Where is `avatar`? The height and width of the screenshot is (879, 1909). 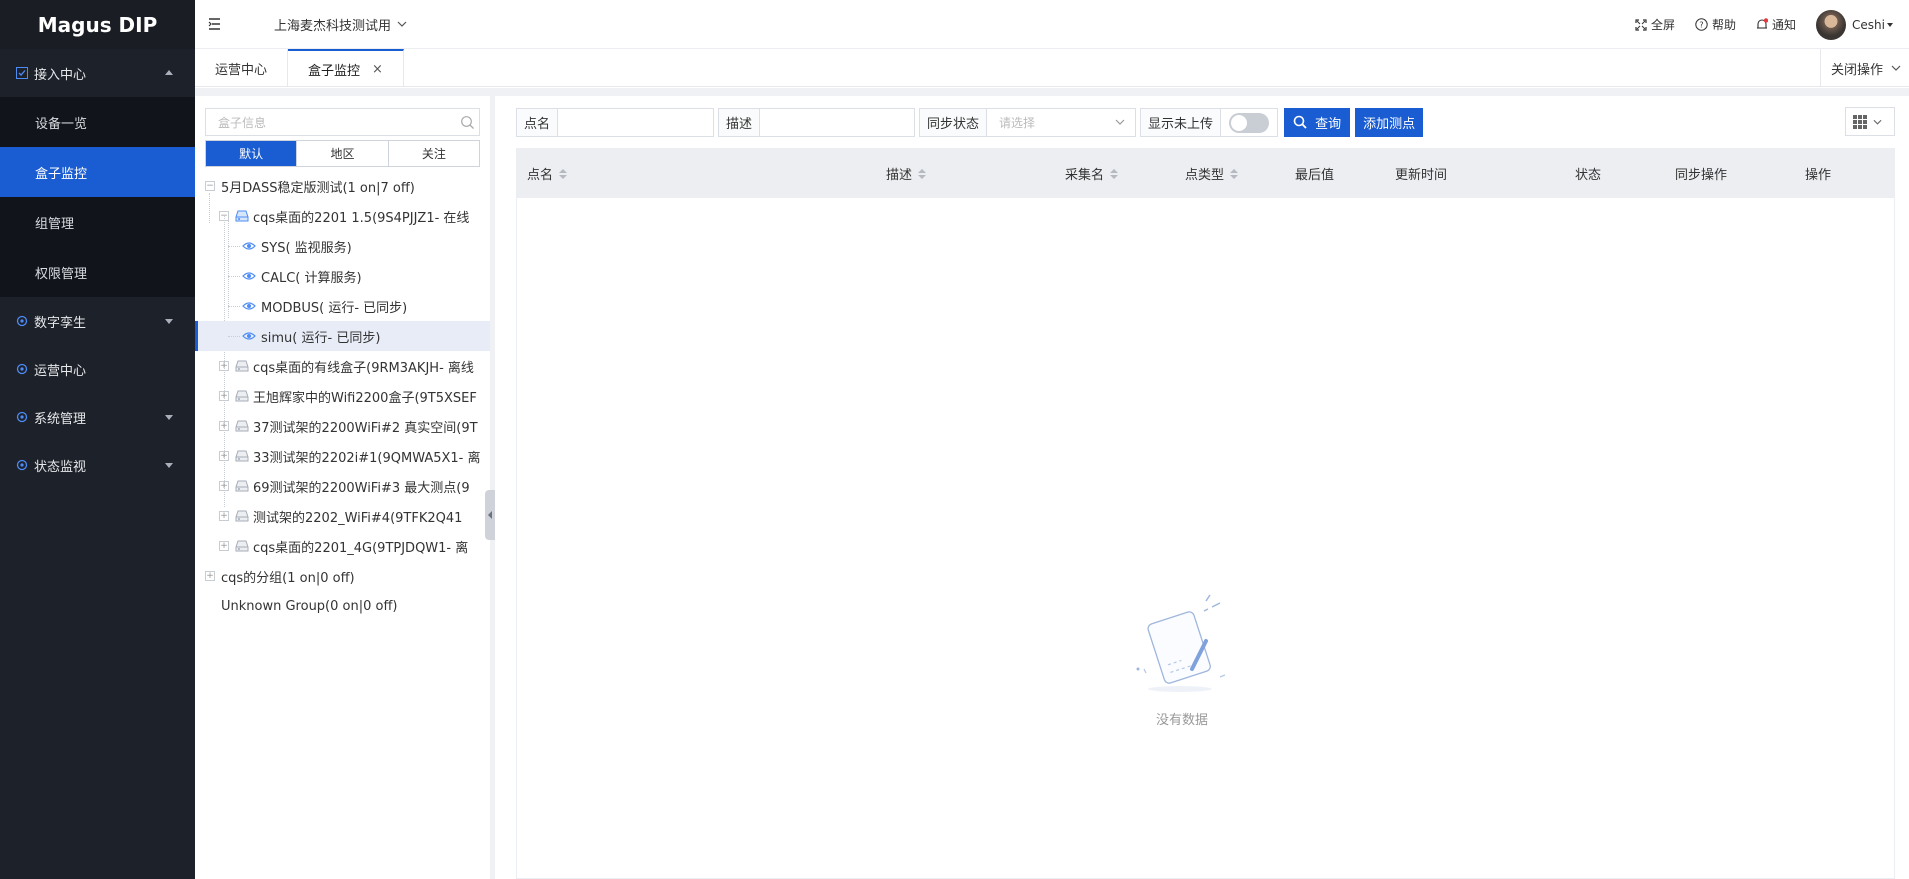
avatar is located at coordinates (1831, 24).